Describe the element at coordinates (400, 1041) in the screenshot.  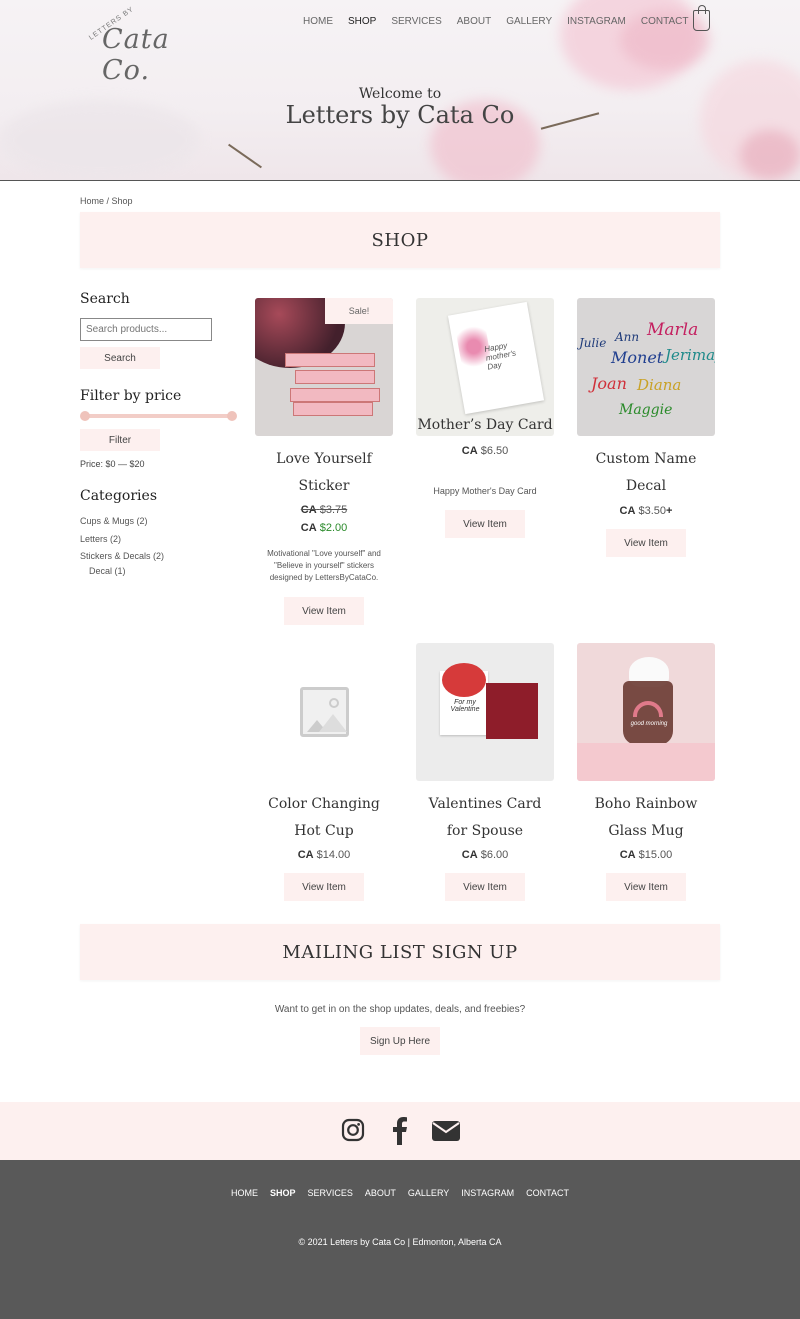
I see `sign-up-button: Sign Up Here` at that location.